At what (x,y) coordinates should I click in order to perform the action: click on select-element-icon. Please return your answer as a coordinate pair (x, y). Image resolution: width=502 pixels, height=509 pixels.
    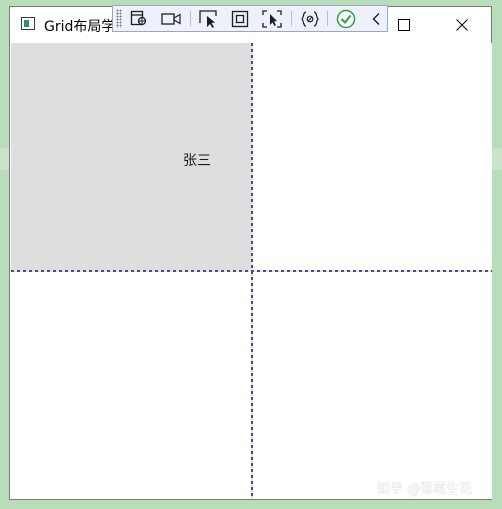
    Looking at the image, I should click on (208, 18).